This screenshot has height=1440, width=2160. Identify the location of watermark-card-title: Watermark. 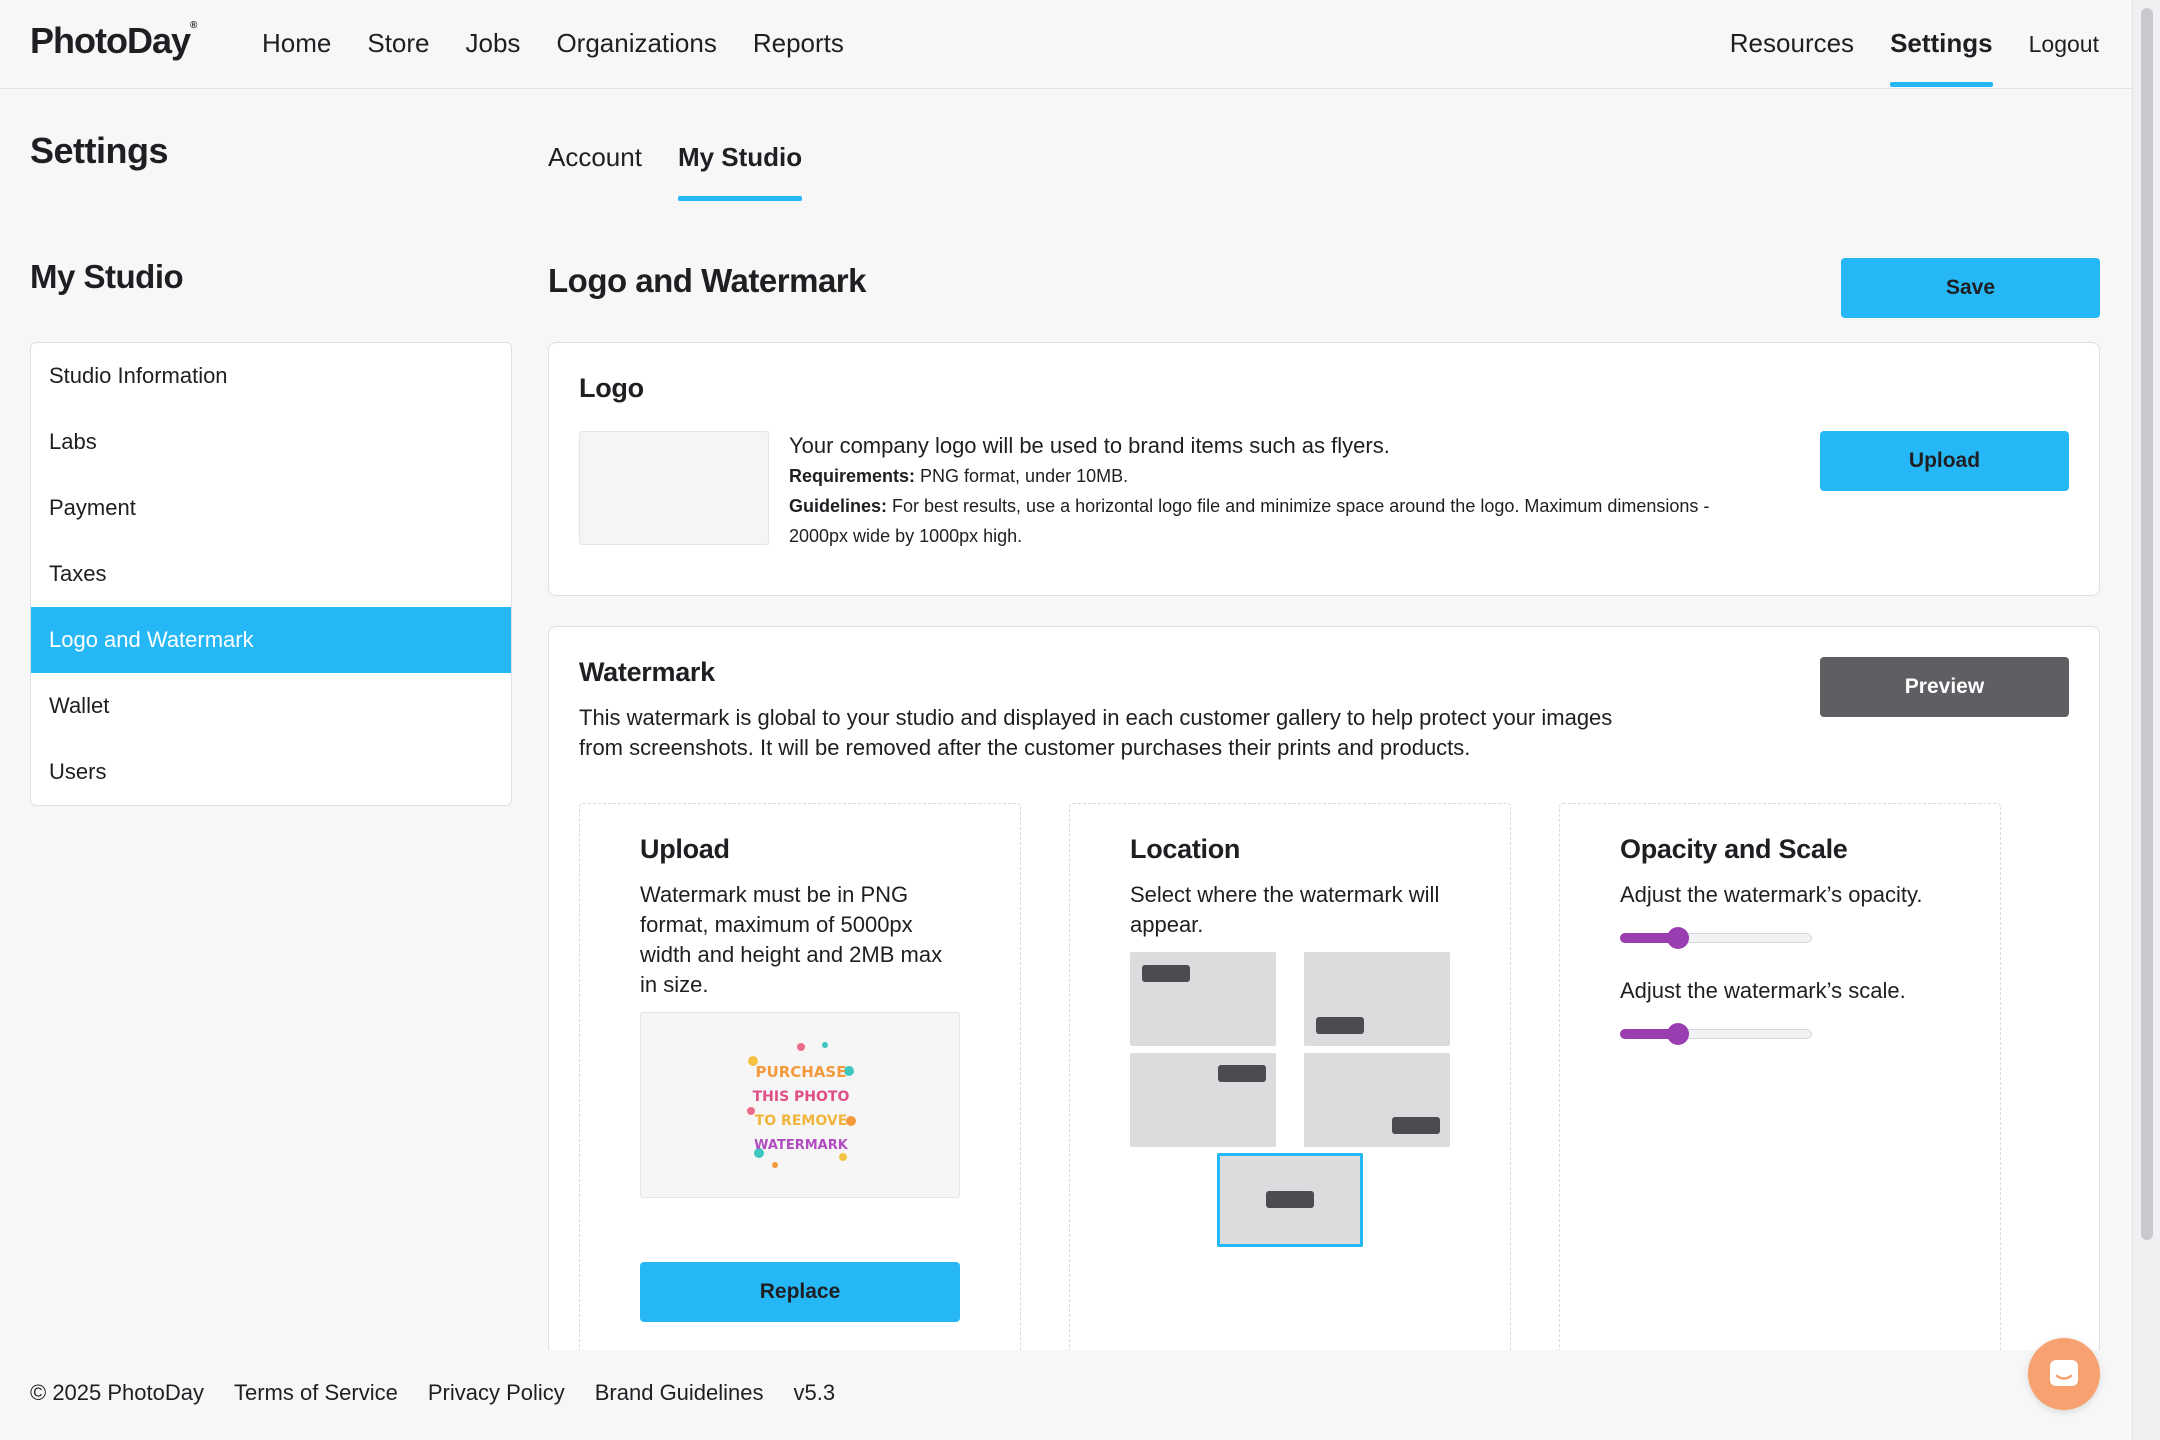
(647, 672).